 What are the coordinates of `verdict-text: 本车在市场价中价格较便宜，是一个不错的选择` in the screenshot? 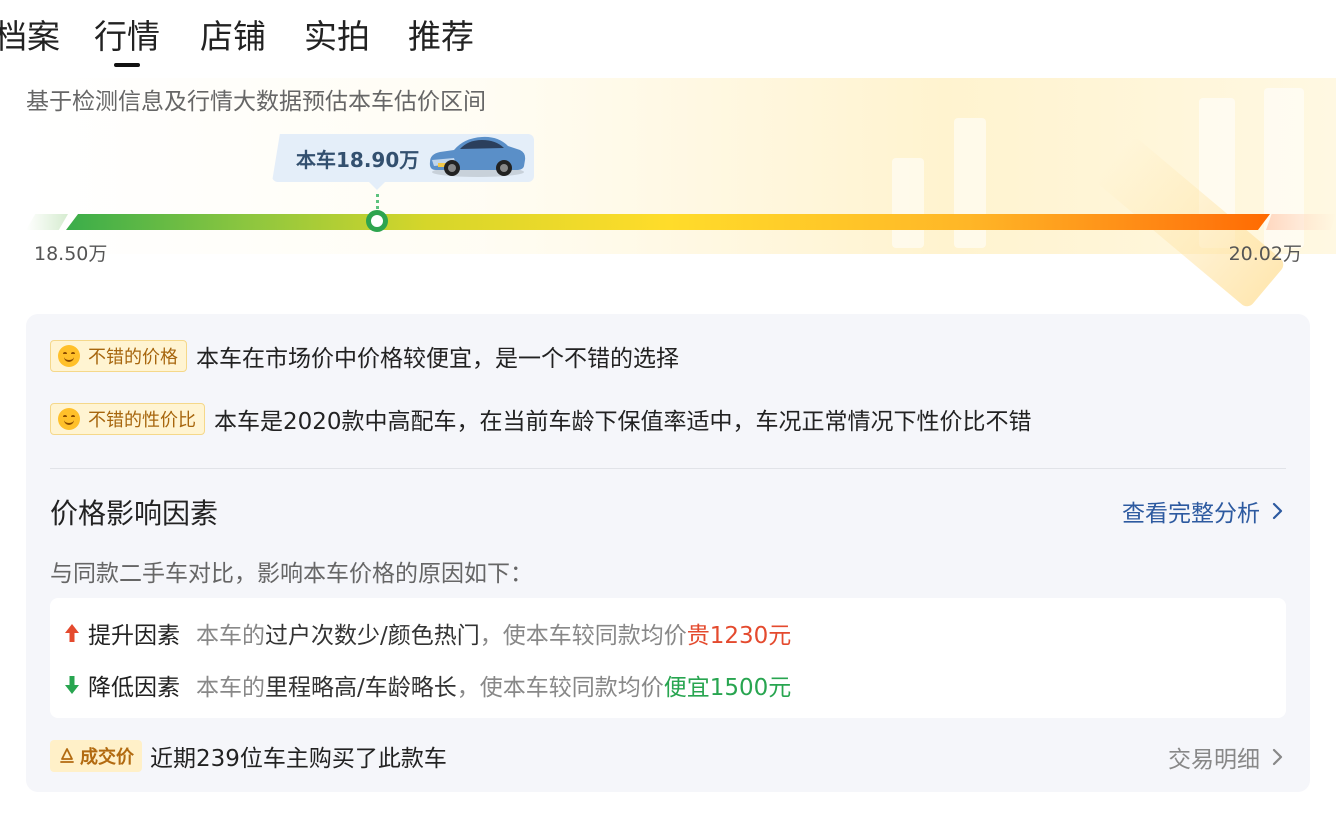 It's located at (437, 359).